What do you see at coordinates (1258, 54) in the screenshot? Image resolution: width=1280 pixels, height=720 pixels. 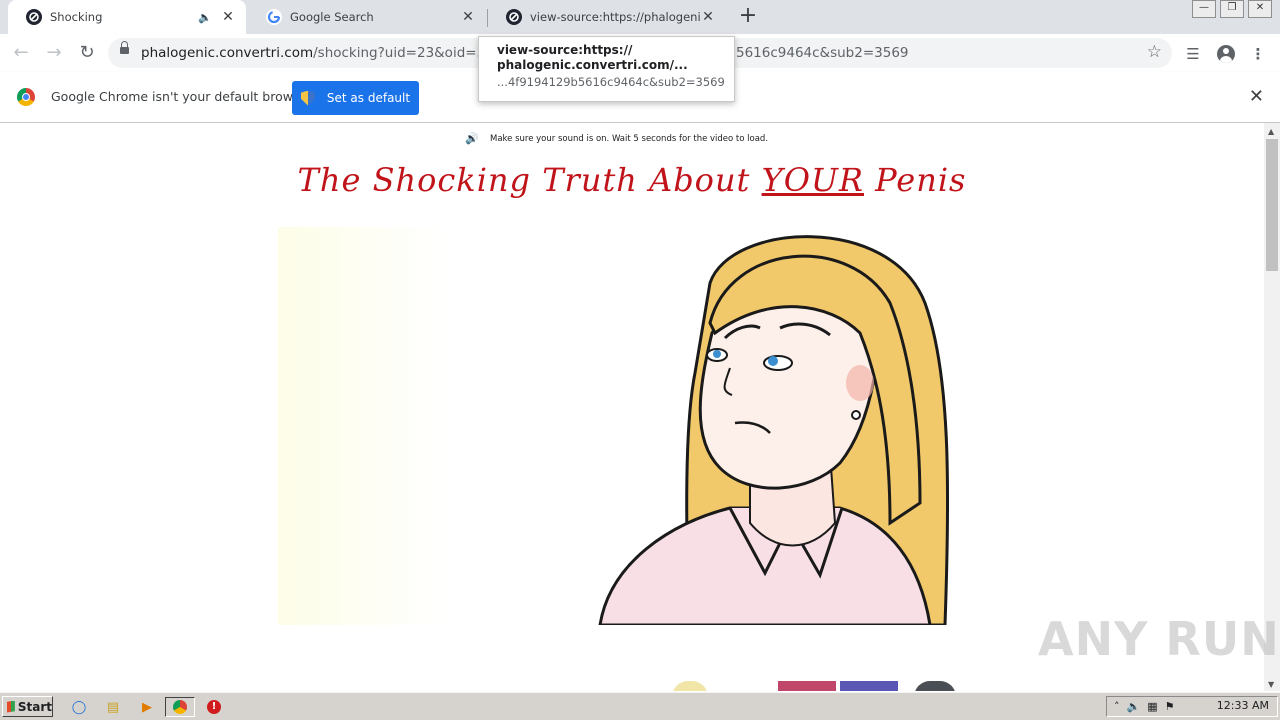 I see `menu-kebab-icon: ⋮` at bounding box center [1258, 54].